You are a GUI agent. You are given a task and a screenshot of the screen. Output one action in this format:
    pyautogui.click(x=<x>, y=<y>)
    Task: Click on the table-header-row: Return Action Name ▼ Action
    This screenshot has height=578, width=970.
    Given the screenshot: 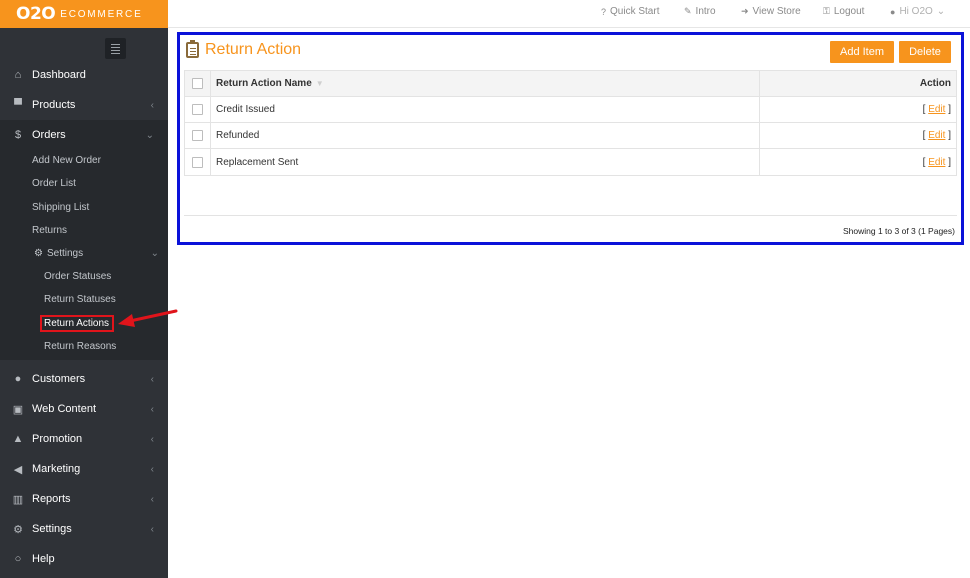 What is the action you would take?
    pyautogui.click(x=570, y=84)
    